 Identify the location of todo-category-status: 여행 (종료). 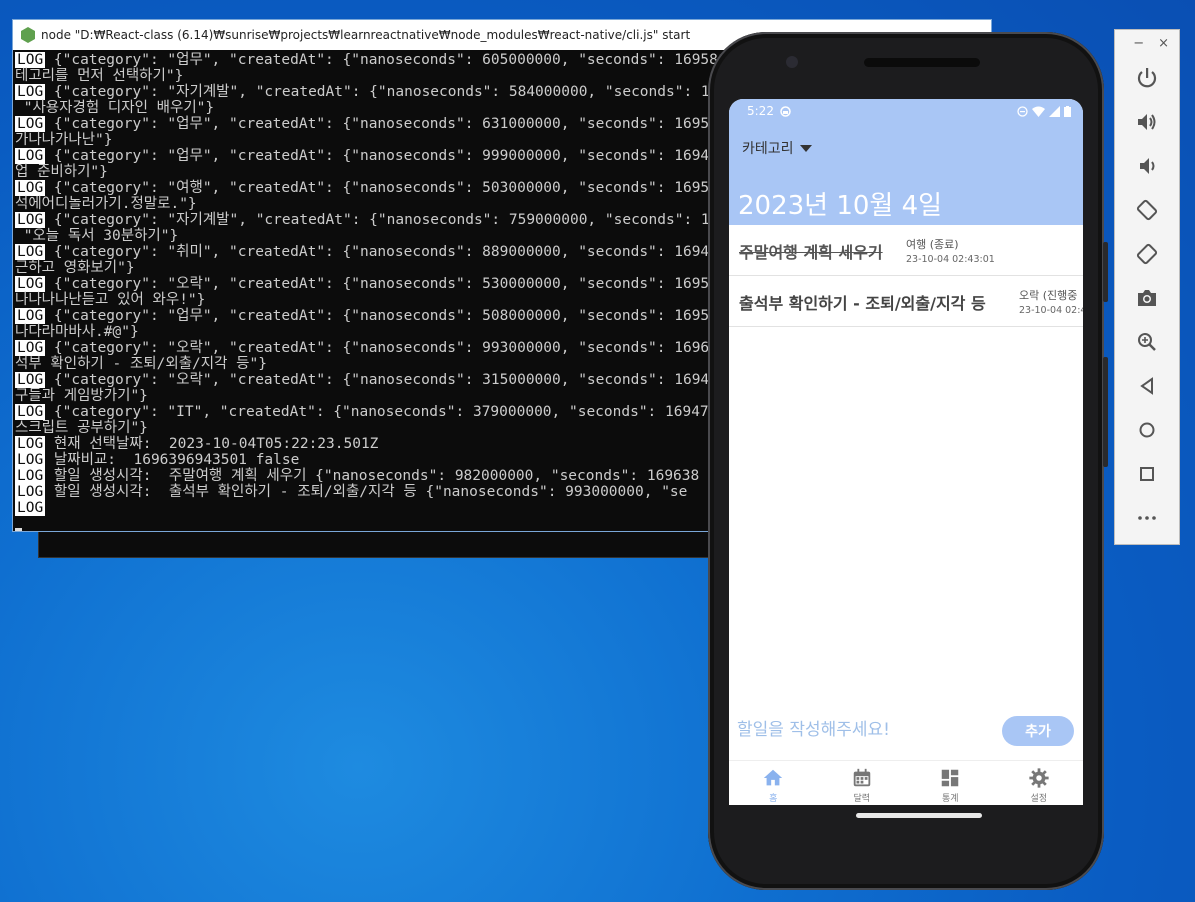
(932, 244).